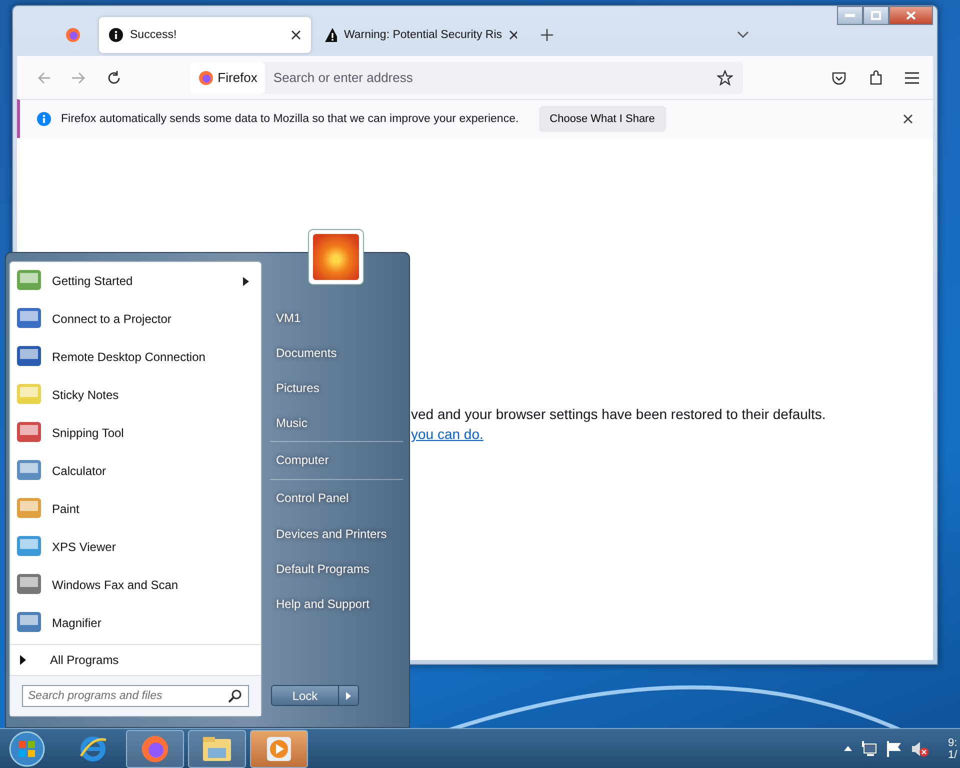  I want to click on lock-button: Lock, so click(305, 695).